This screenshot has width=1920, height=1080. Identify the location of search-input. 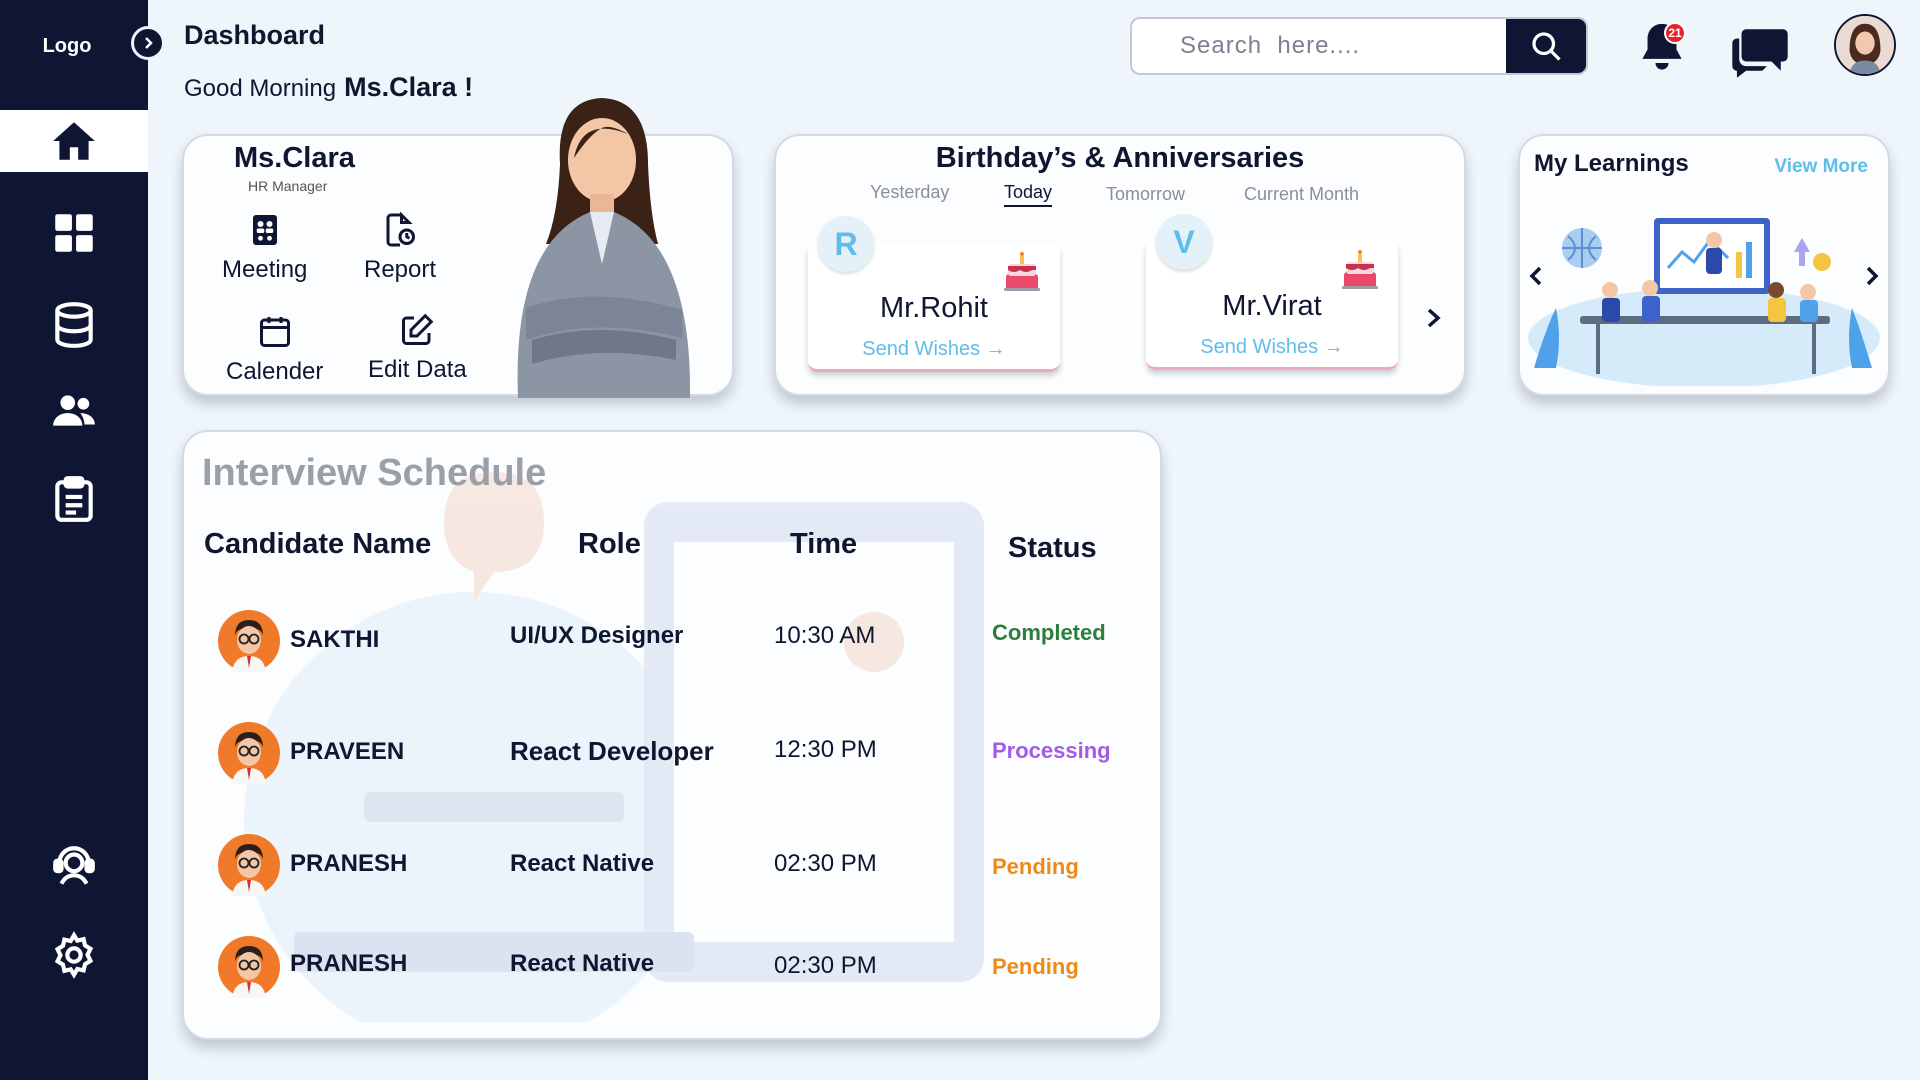
(1320, 46).